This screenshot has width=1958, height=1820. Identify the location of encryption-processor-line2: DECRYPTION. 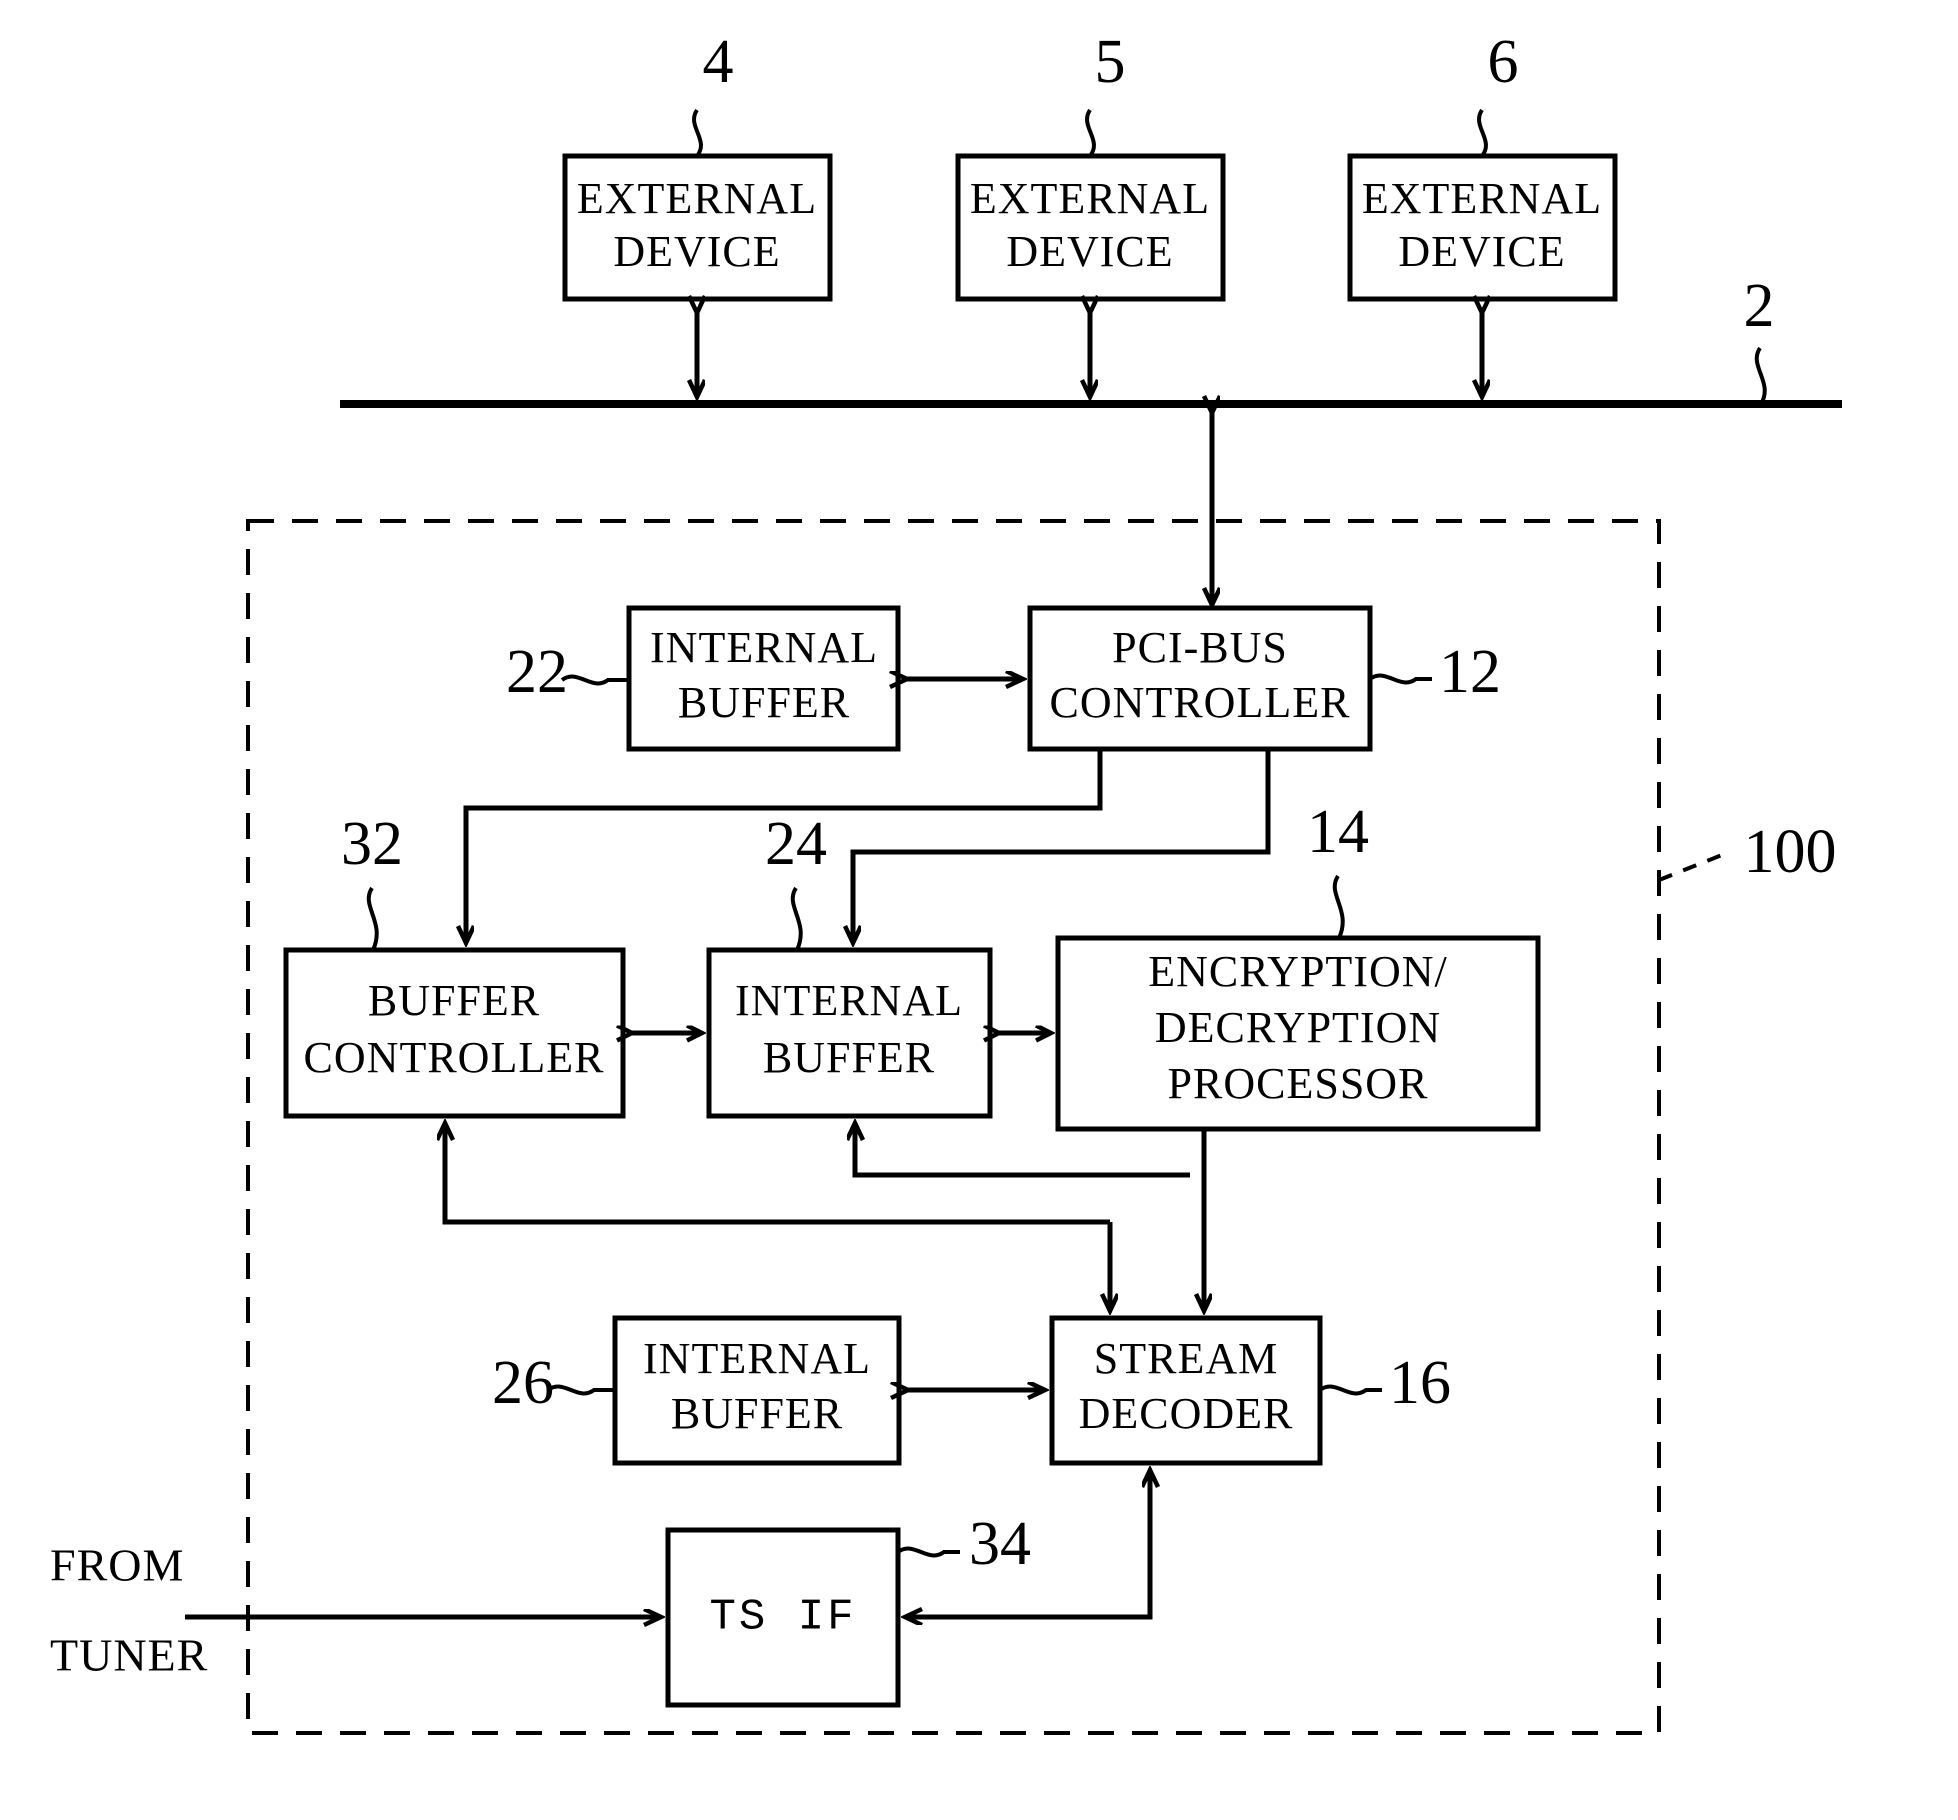
(1298, 1027).